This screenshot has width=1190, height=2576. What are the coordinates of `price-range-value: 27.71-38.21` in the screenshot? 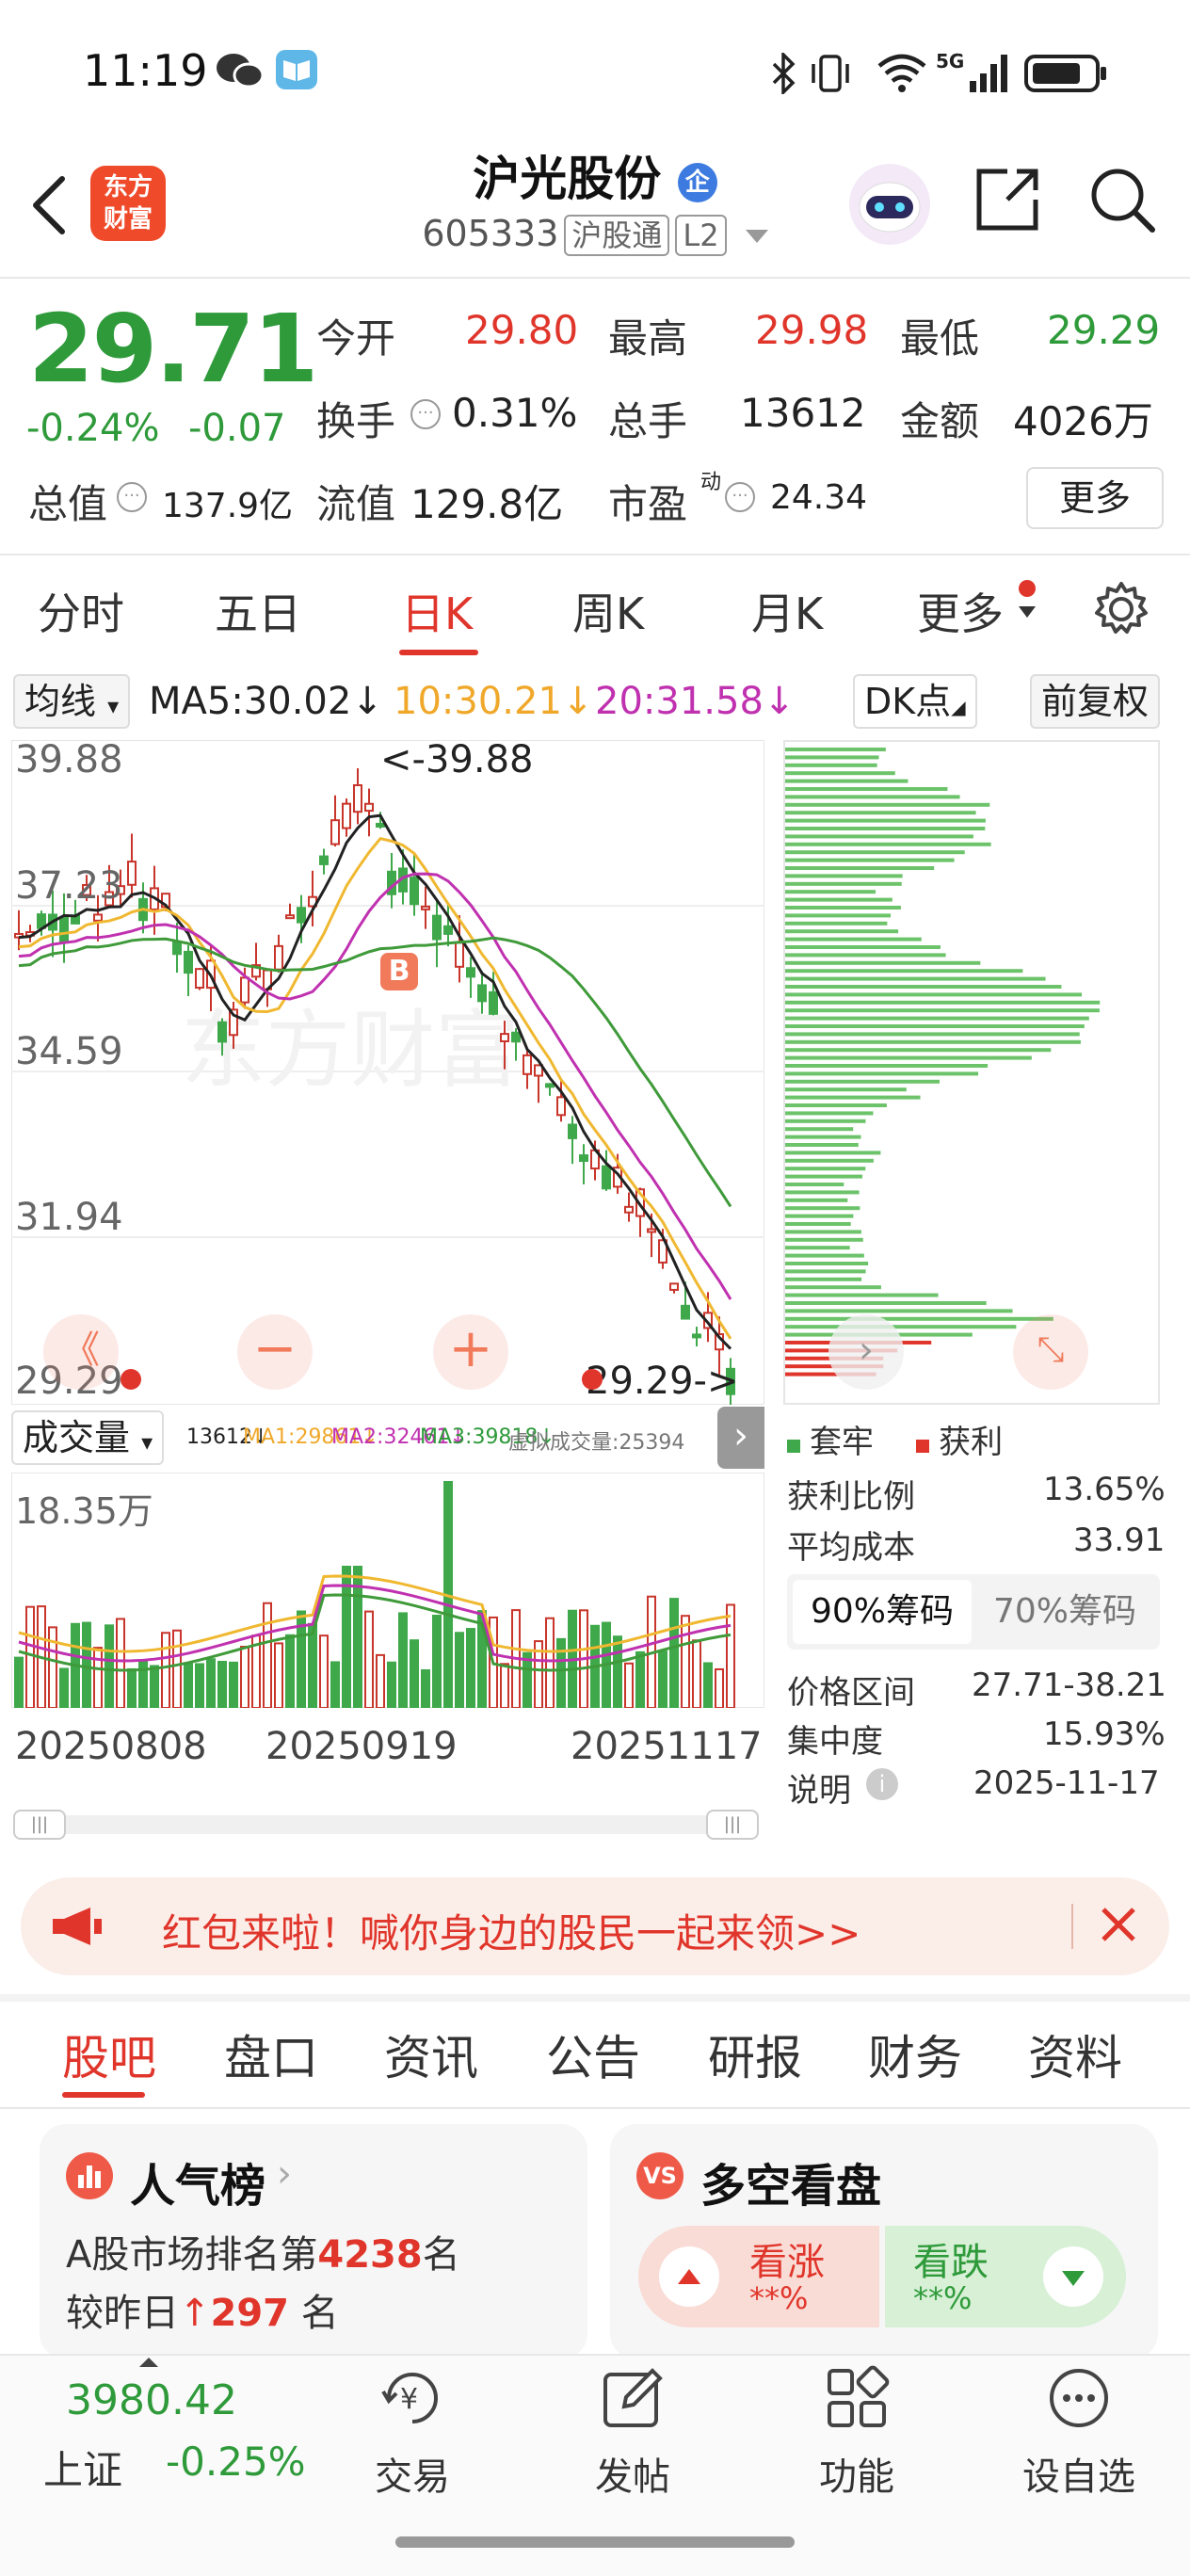 It's located at (1069, 1685).